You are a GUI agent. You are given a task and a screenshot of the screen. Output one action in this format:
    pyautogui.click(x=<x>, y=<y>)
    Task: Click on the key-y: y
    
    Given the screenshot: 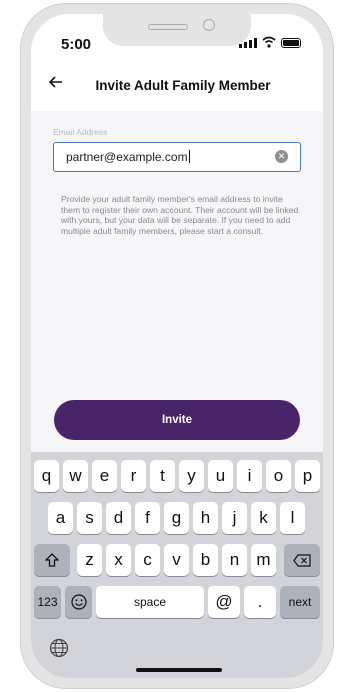 What is the action you would take?
    pyautogui.click(x=191, y=476)
    